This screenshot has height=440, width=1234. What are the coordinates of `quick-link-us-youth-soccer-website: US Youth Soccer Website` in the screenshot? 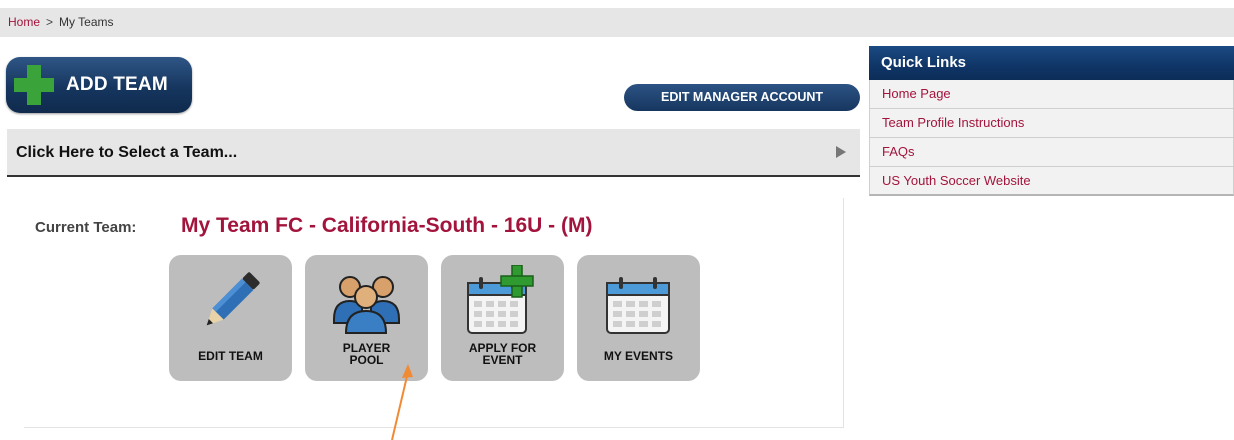 It's located at (1051, 181).